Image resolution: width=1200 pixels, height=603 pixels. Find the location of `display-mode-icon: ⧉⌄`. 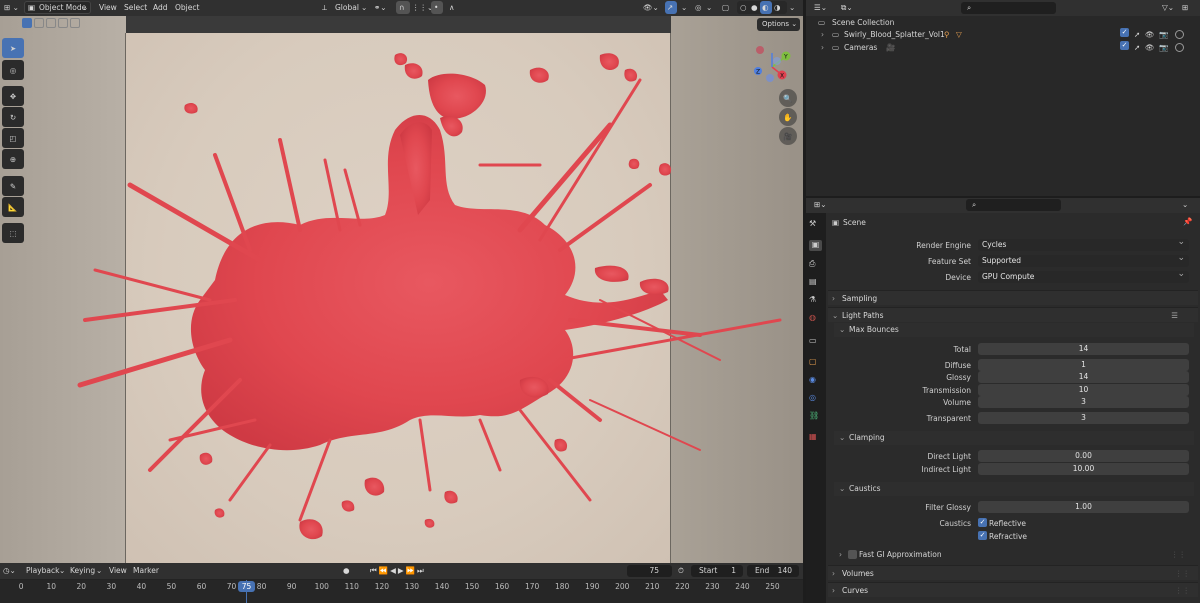

display-mode-icon: ⧉⌄ is located at coordinates (847, 8).